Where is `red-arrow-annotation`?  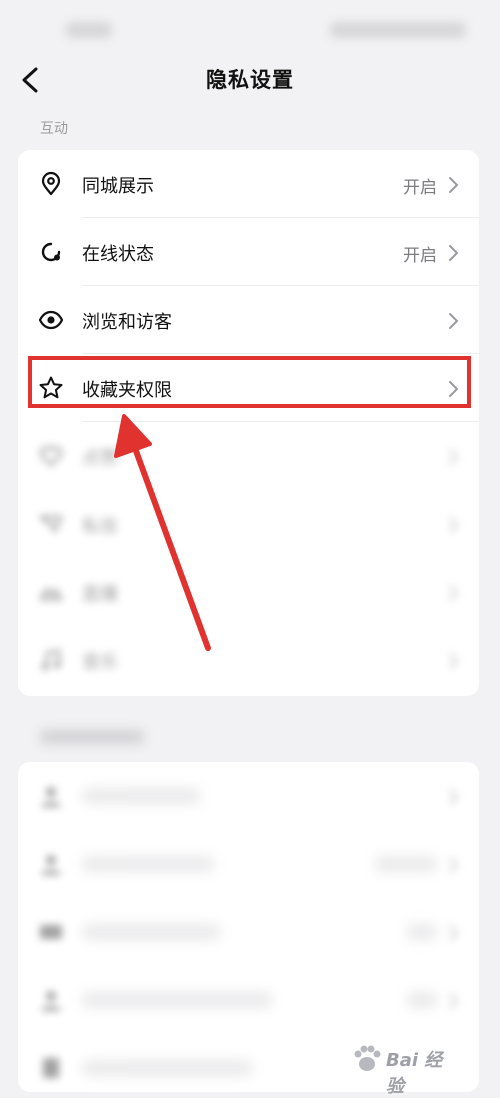 red-arrow-annotation is located at coordinates (162, 532).